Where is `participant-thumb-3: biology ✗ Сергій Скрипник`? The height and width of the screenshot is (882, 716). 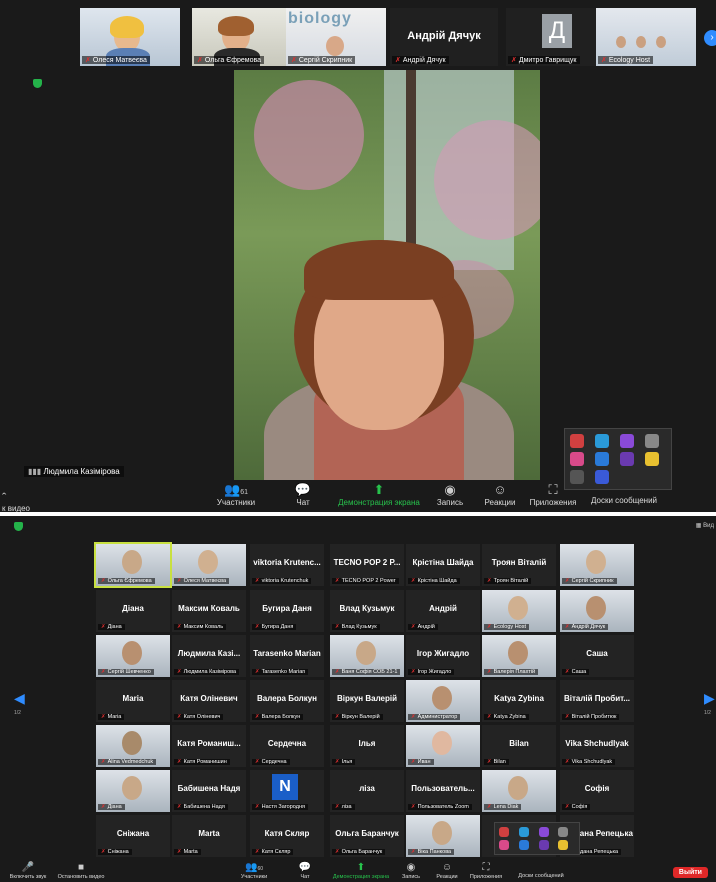 participant-thumb-3: biology ✗ Сергій Скрипник is located at coordinates (336, 37).